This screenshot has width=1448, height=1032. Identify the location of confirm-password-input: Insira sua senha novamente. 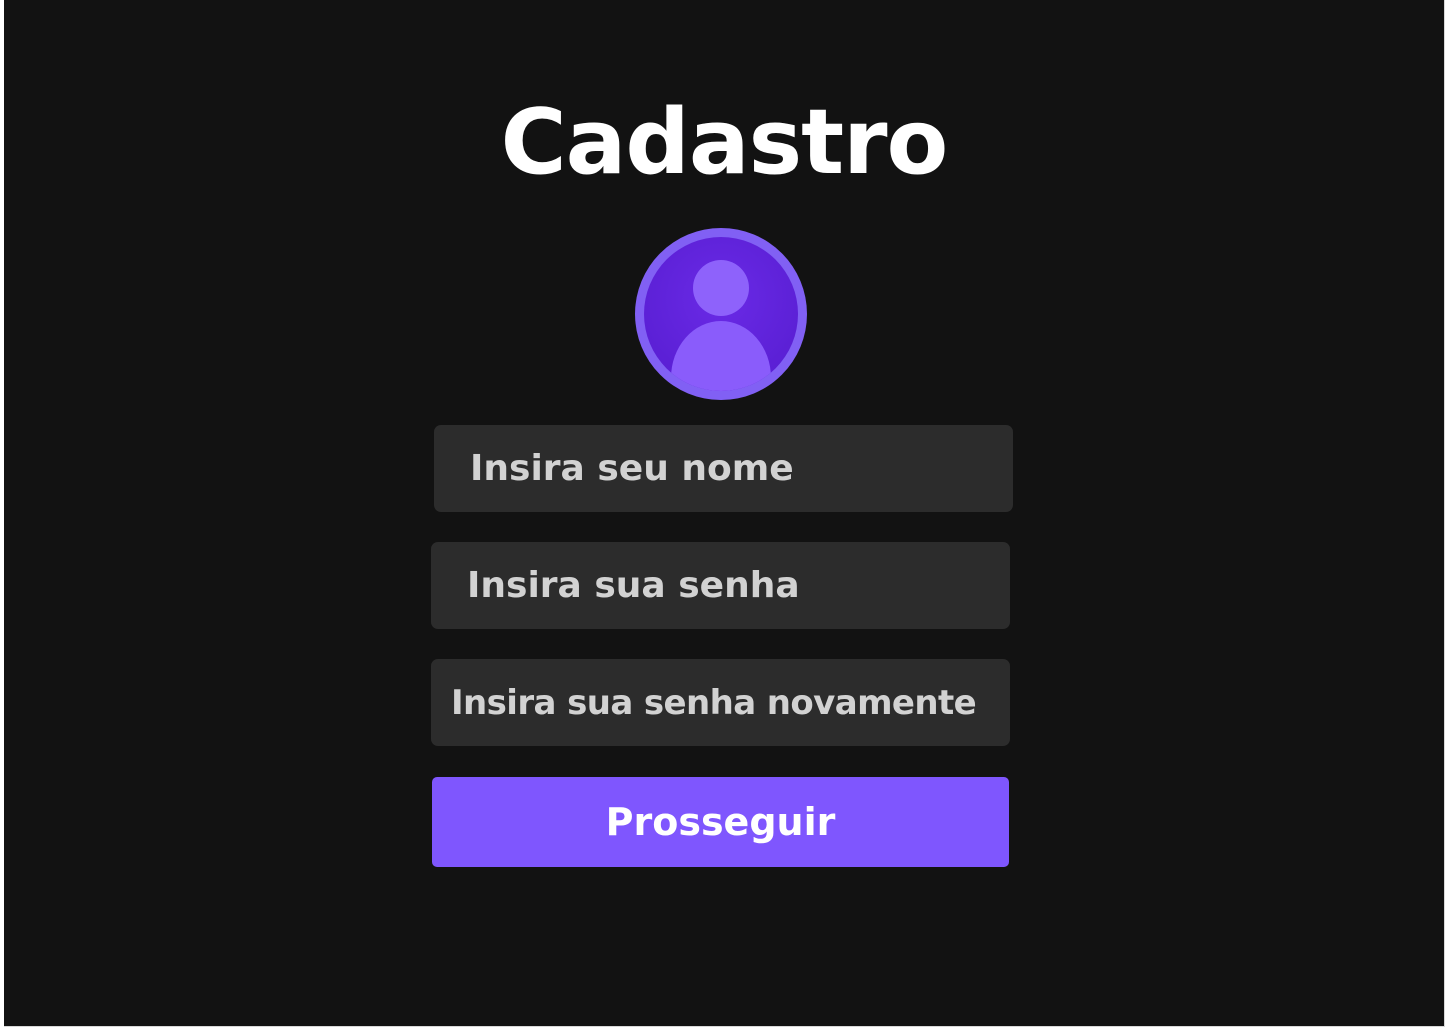
(720, 702).